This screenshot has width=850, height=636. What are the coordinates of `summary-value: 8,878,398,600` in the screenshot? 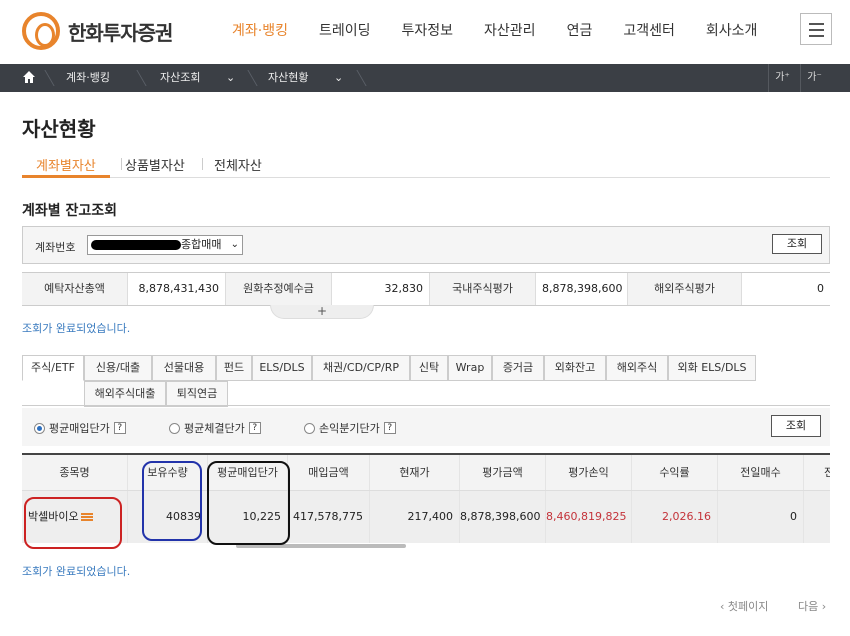 It's located at (582, 289).